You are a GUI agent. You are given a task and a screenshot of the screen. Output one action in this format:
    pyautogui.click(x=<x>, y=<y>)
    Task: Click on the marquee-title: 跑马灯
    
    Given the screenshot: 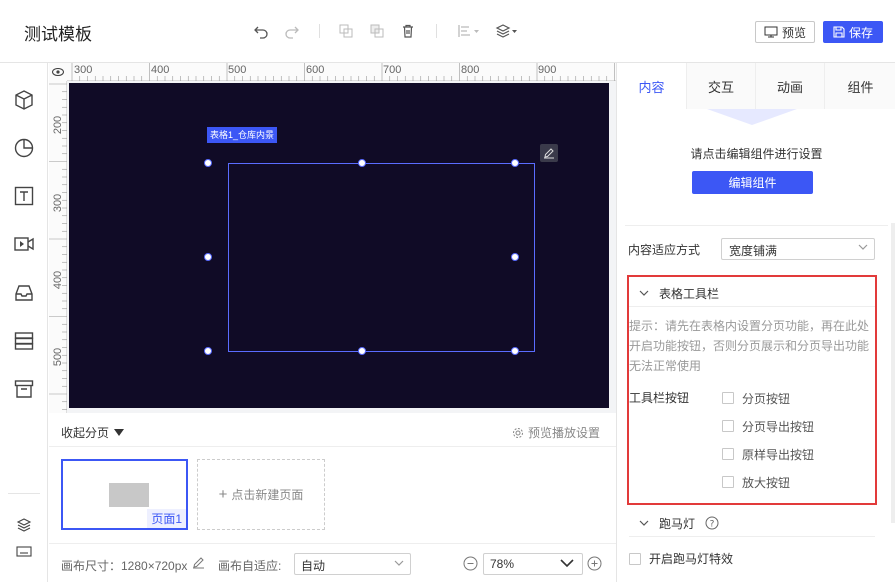 What is the action you would take?
    pyautogui.click(x=677, y=523)
    